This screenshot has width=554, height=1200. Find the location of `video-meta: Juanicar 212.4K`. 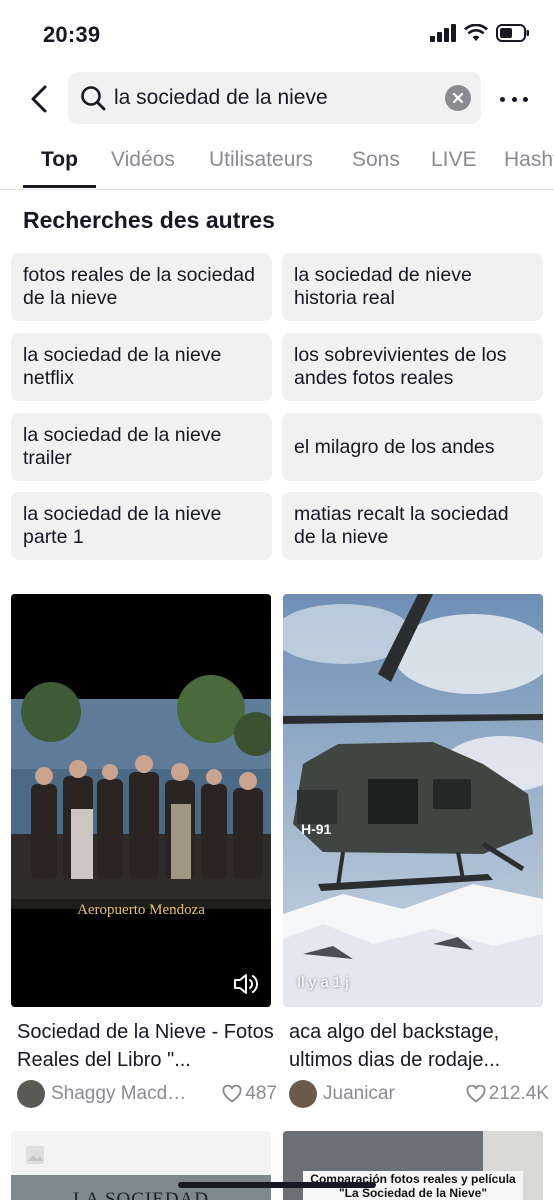

video-meta: Juanicar 212.4K is located at coordinates (419, 1094).